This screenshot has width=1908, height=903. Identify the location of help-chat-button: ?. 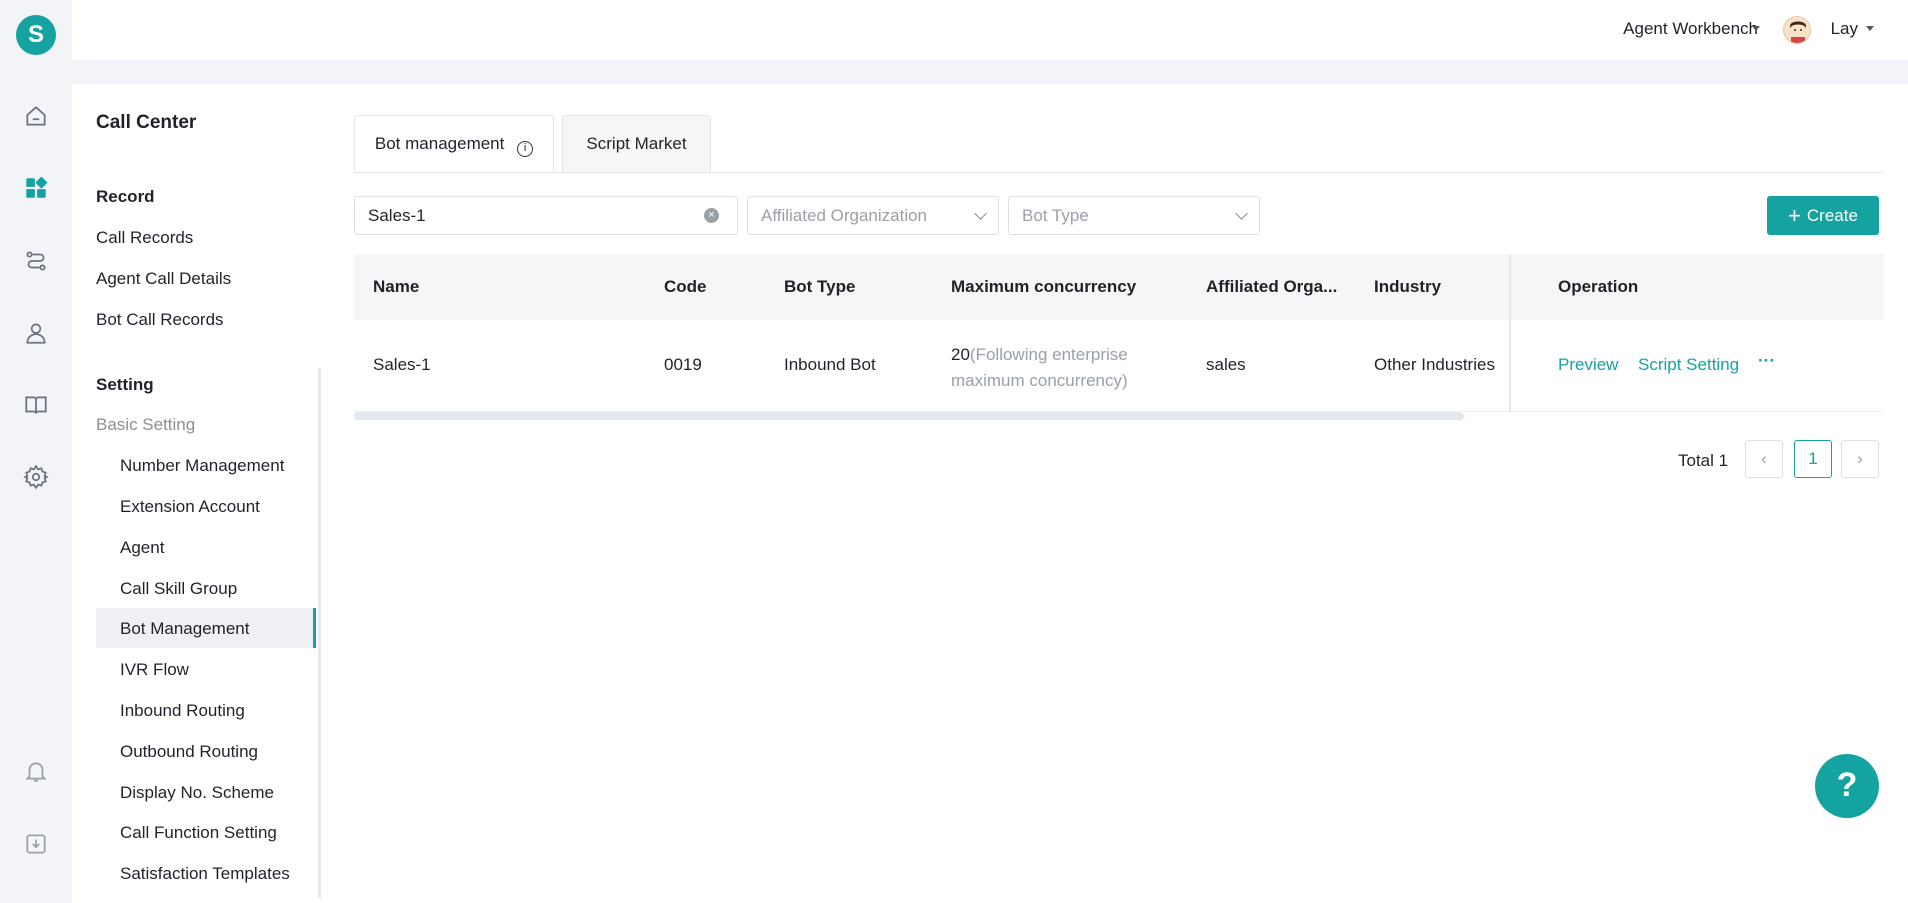
(1847, 786).